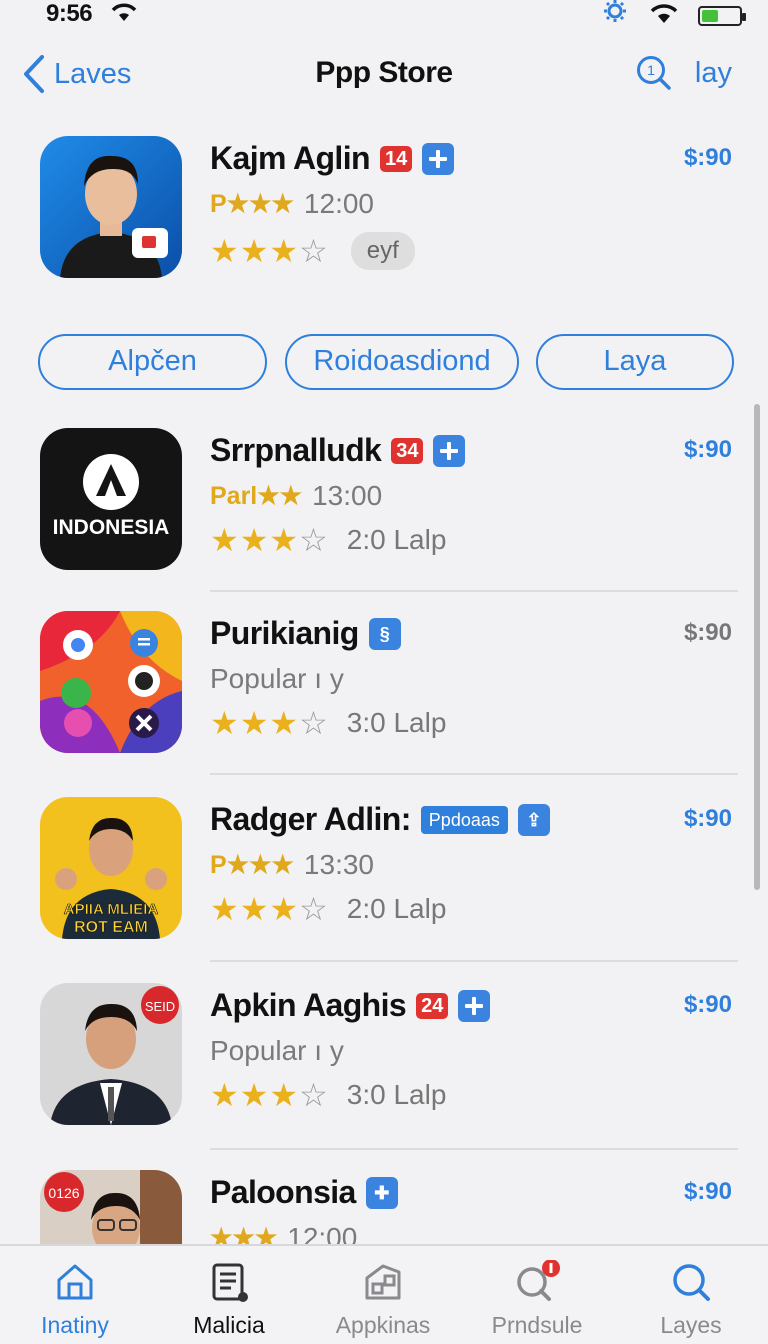 The image size is (768, 1344). I want to click on app-subtitle: P★★★ 12:00, so click(292, 203).